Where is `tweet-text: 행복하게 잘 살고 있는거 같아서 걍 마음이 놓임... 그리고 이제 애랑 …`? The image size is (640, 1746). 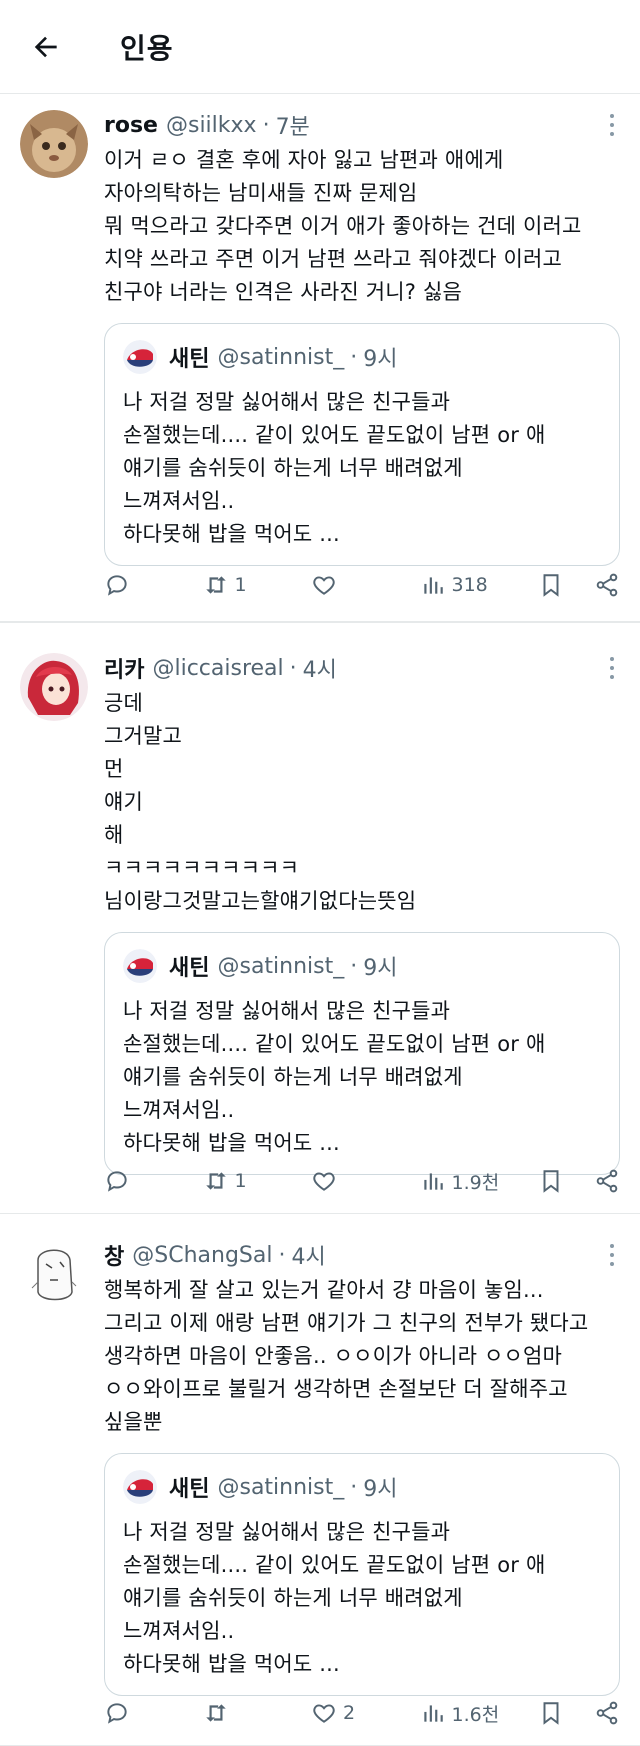
tweet-text: 행복하게 잘 살고 있는거 같아서 걍 마음이 놓임... 그리고 이제 애랑 … is located at coordinates (346, 1356).